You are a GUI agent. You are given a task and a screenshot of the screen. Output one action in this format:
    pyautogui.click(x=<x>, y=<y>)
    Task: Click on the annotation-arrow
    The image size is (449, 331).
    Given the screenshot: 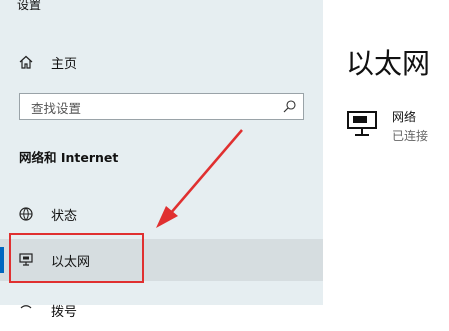 What is the action you would take?
    pyautogui.click(x=199, y=178)
    